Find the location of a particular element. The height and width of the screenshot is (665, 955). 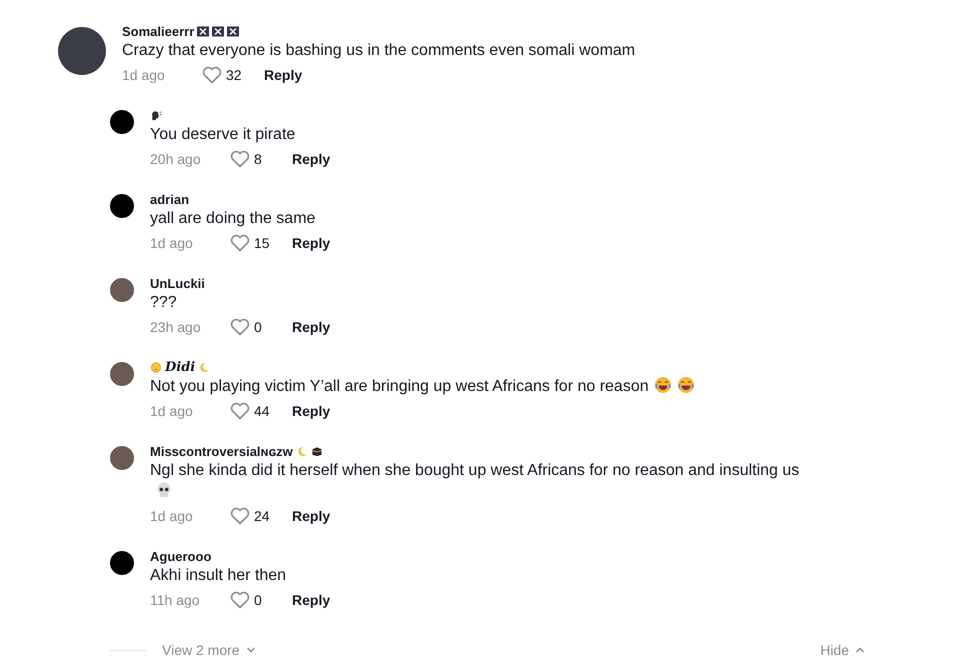

comment-text: Ngl she kinda did it herself when she bought up west Africans for no reason and insulting us is located at coordinates (482, 481).